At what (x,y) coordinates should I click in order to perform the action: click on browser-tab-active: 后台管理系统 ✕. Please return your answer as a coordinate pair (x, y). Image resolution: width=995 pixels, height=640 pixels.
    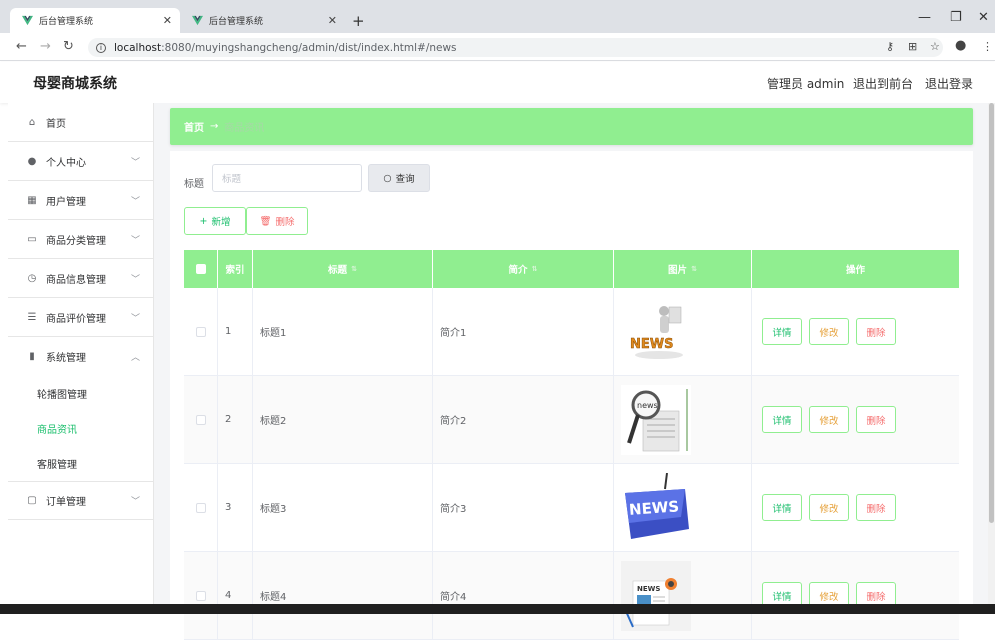
    Looking at the image, I should click on (95, 20).